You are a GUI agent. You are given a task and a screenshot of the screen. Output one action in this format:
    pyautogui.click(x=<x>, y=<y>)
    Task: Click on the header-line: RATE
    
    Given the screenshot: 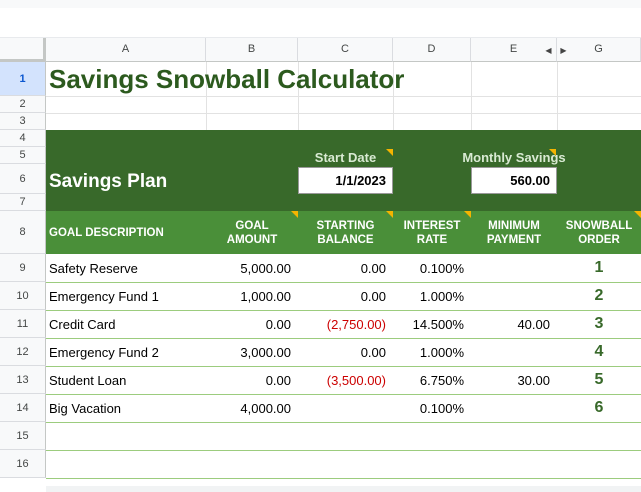 What is the action you would take?
    pyautogui.click(x=432, y=239)
    